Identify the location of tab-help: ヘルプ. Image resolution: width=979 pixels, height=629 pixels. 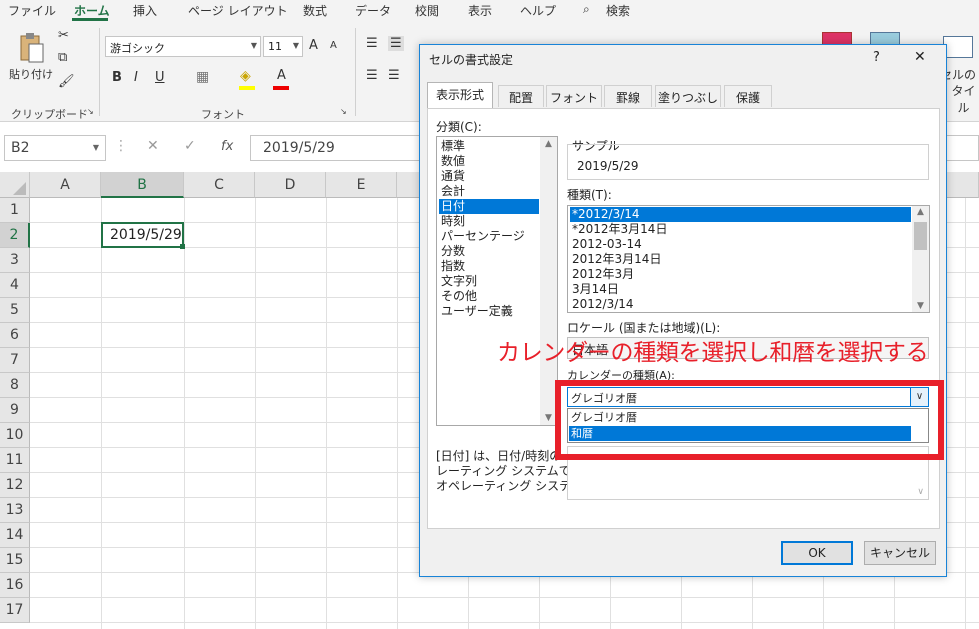
(538, 10).